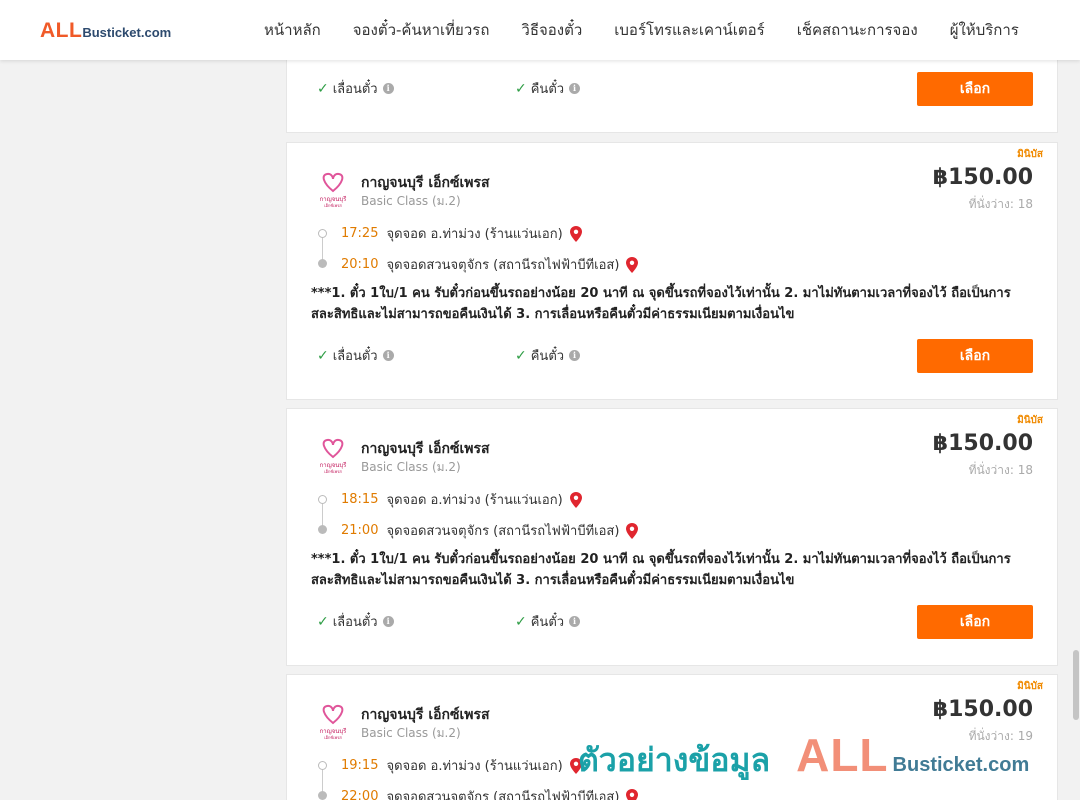  What do you see at coordinates (961, 765) in the screenshot?
I see `watermark-logo-rest: Busticket.com` at bounding box center [961, 765].